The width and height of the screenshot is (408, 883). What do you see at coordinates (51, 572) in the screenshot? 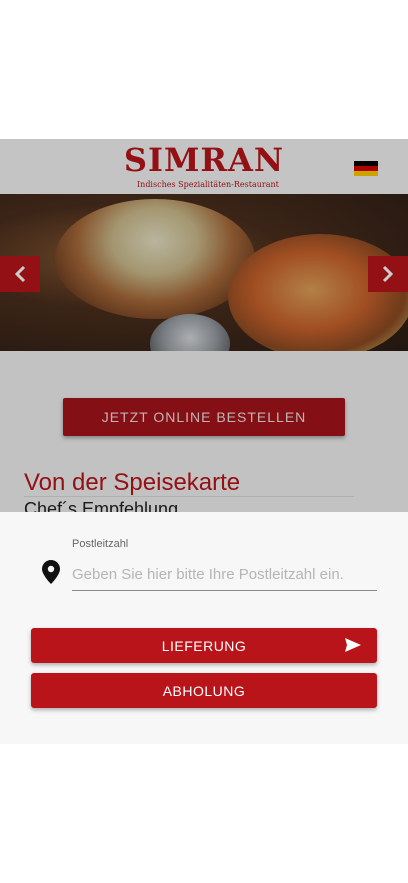
I see `location-pin-icon` at bounding box center [51, 572].